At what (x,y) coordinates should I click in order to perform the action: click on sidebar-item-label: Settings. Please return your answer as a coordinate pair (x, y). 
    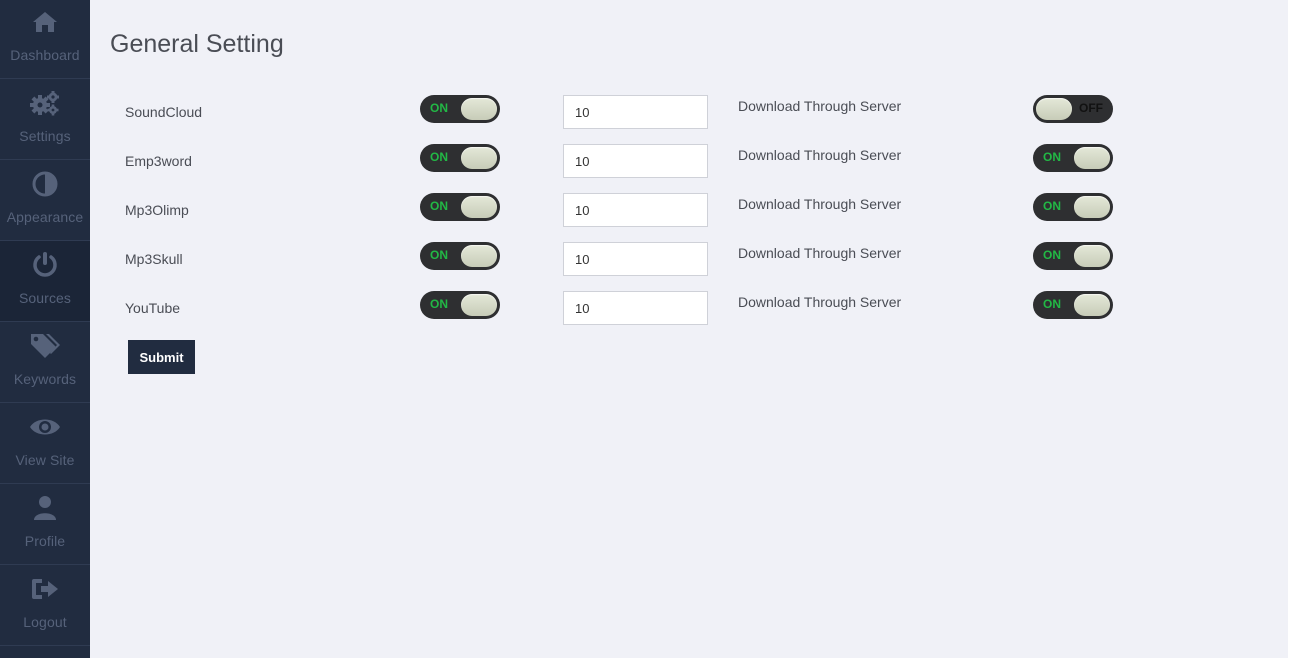
    Looking at the image, I should click on (45, 136).